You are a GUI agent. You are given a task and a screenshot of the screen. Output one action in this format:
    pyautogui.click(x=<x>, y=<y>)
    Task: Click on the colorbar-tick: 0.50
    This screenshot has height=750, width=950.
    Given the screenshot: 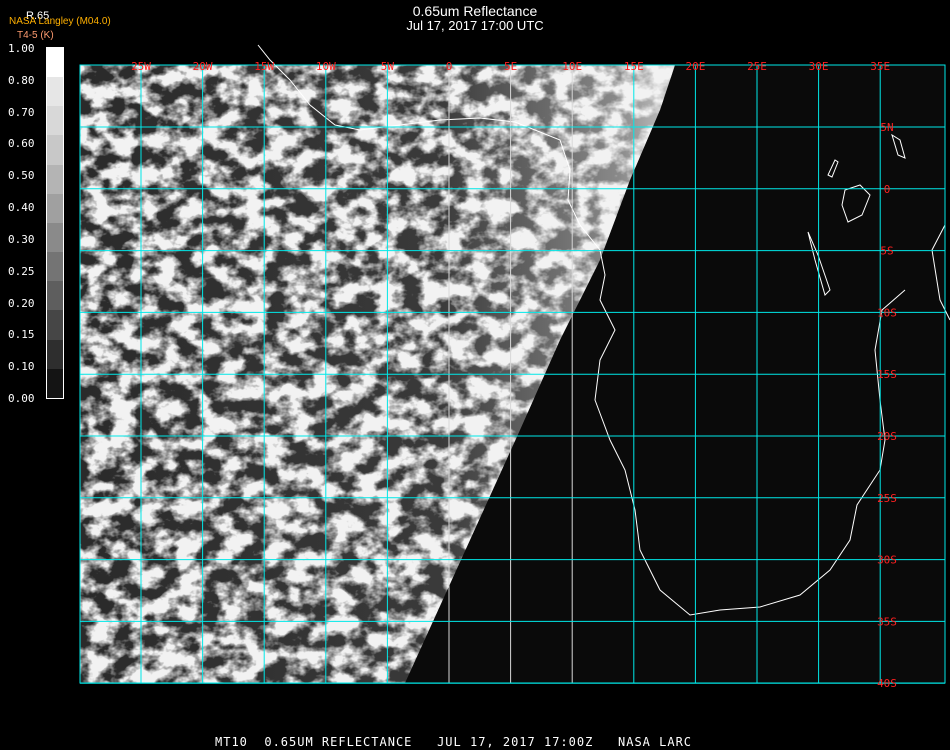 What is the action you would take?
    pyautogui.click(x=21, y=176)
    